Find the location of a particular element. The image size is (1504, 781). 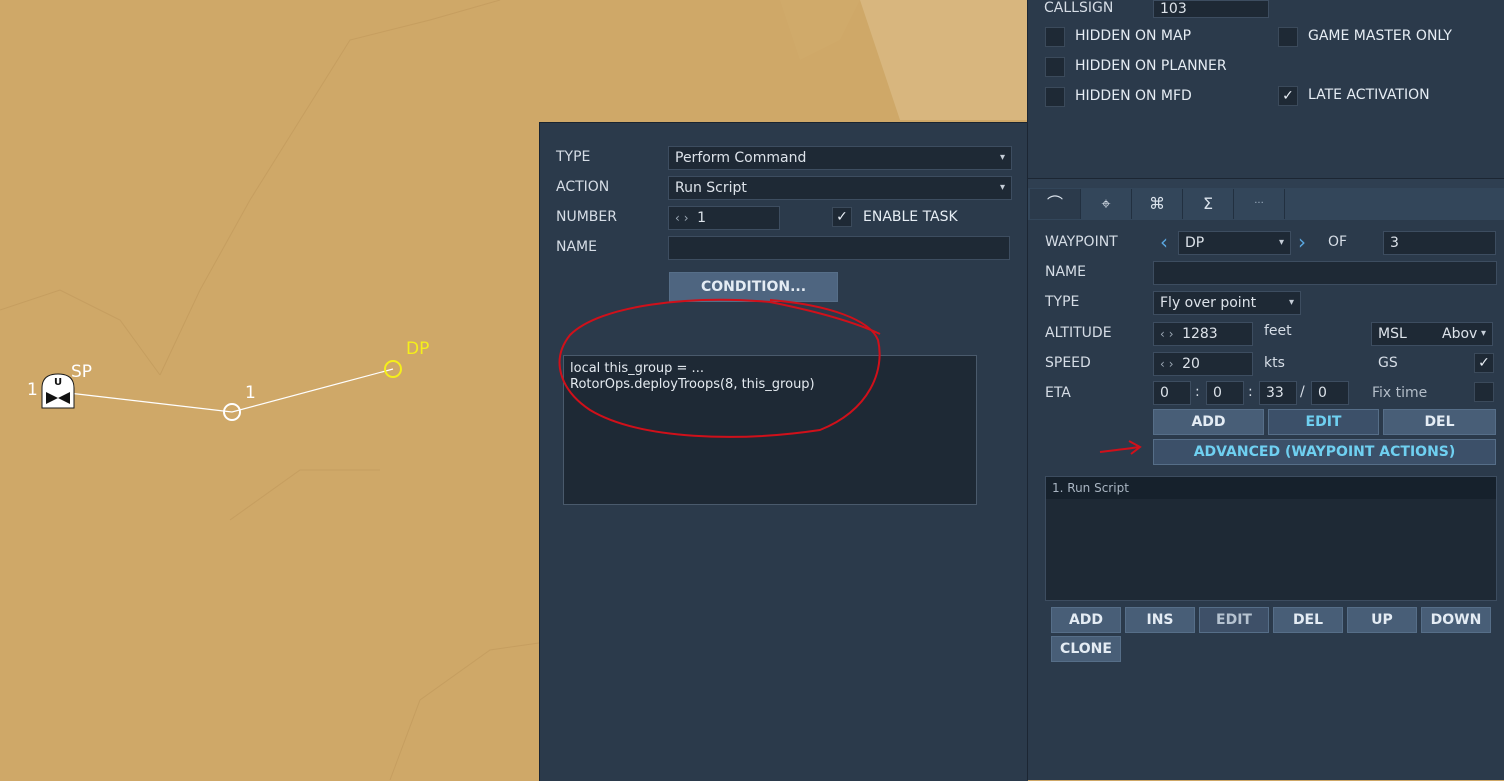

altitude-value: 1283 is located at coordinates (1200, 334).